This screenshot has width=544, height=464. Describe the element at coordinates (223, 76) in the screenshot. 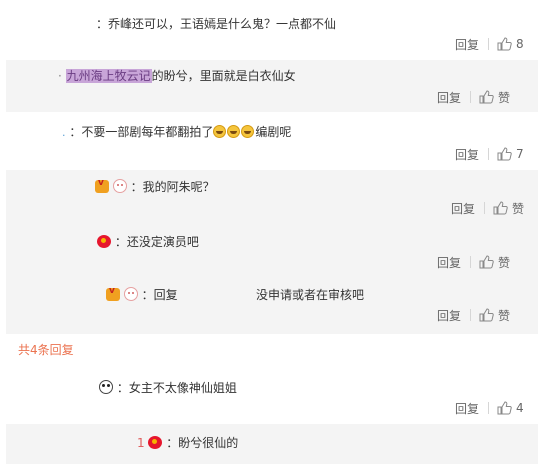

I see `reply-body: 的盼兮，里面就是白衣仙女` at that location.